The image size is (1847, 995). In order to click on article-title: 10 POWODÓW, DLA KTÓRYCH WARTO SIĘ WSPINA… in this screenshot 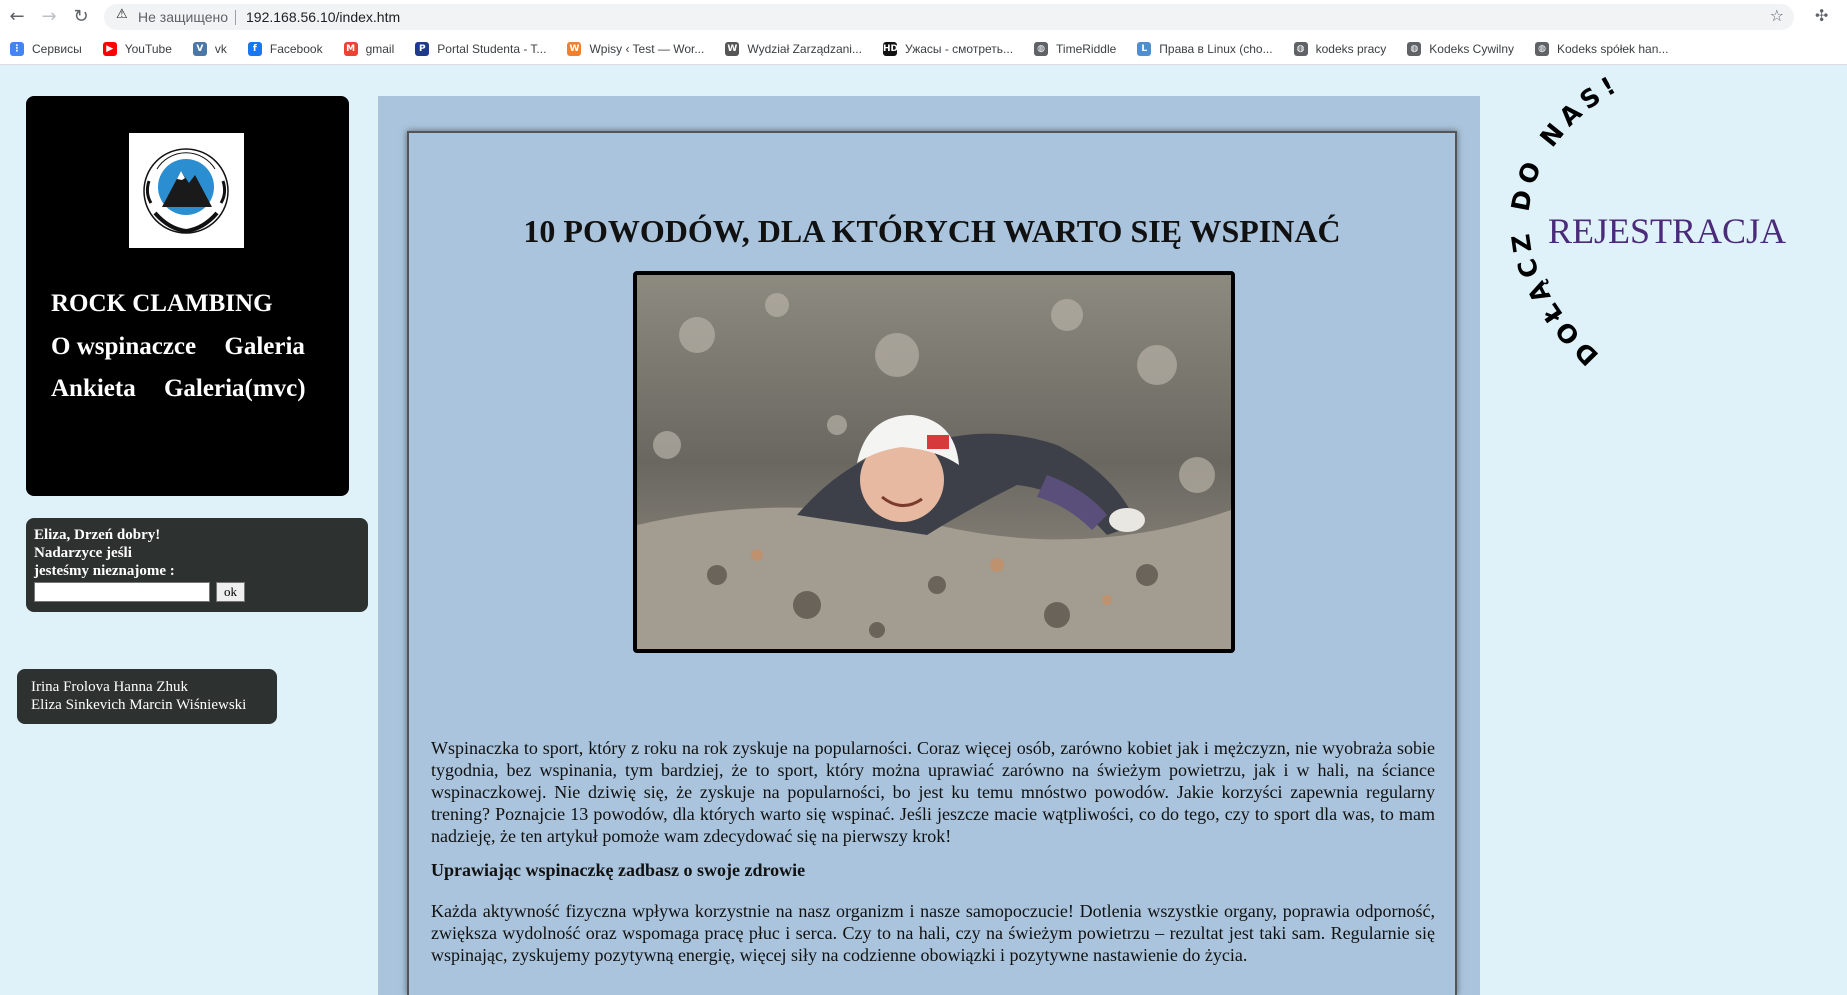, I will do `click(932, 231)`.